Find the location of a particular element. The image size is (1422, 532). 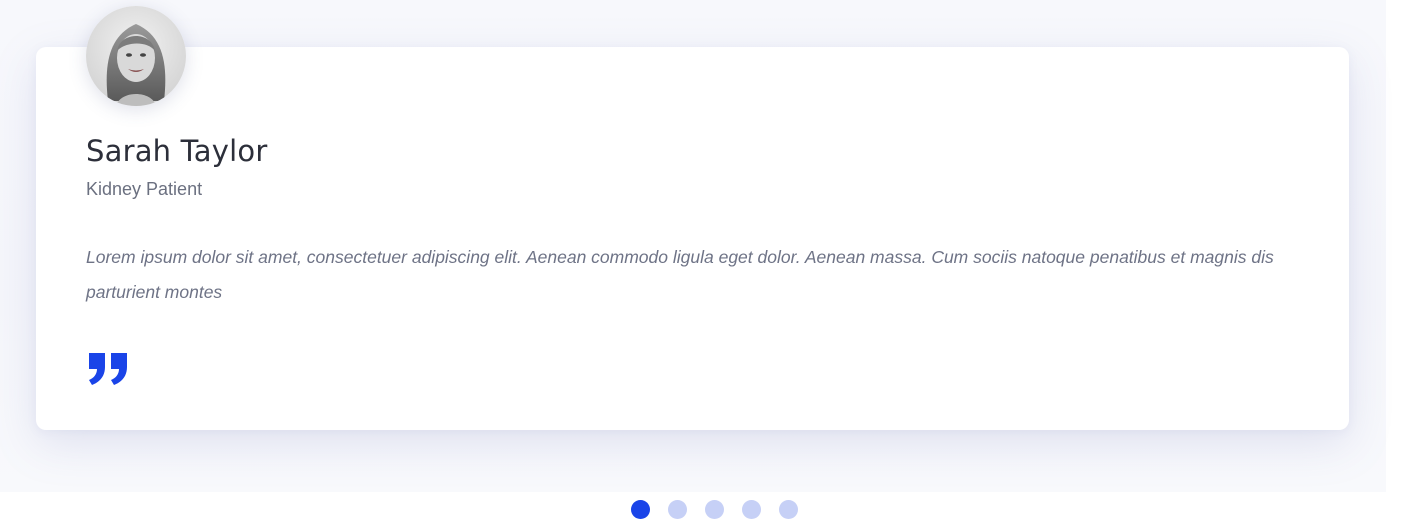

carousel-pagination is located at coordinates (714, 510).